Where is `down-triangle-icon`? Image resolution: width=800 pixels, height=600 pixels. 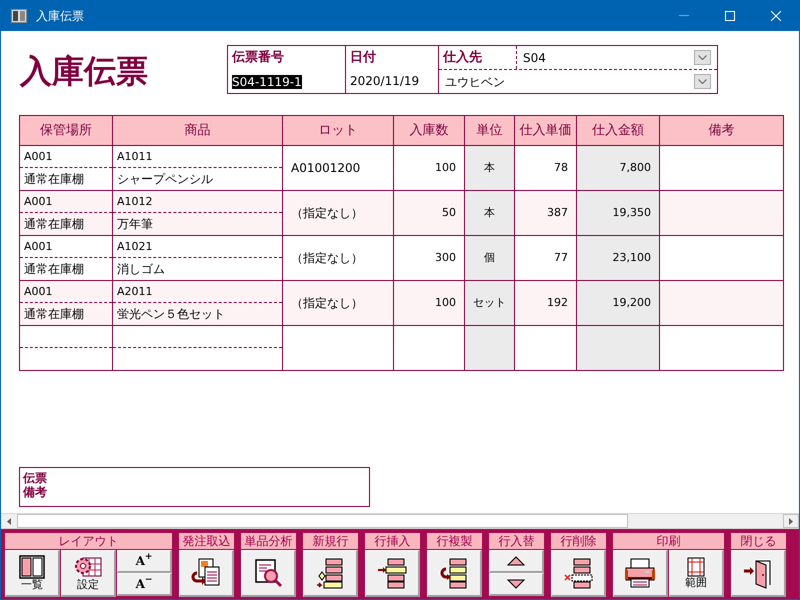 down-triangle-icon is located at coordinates (516, 584).